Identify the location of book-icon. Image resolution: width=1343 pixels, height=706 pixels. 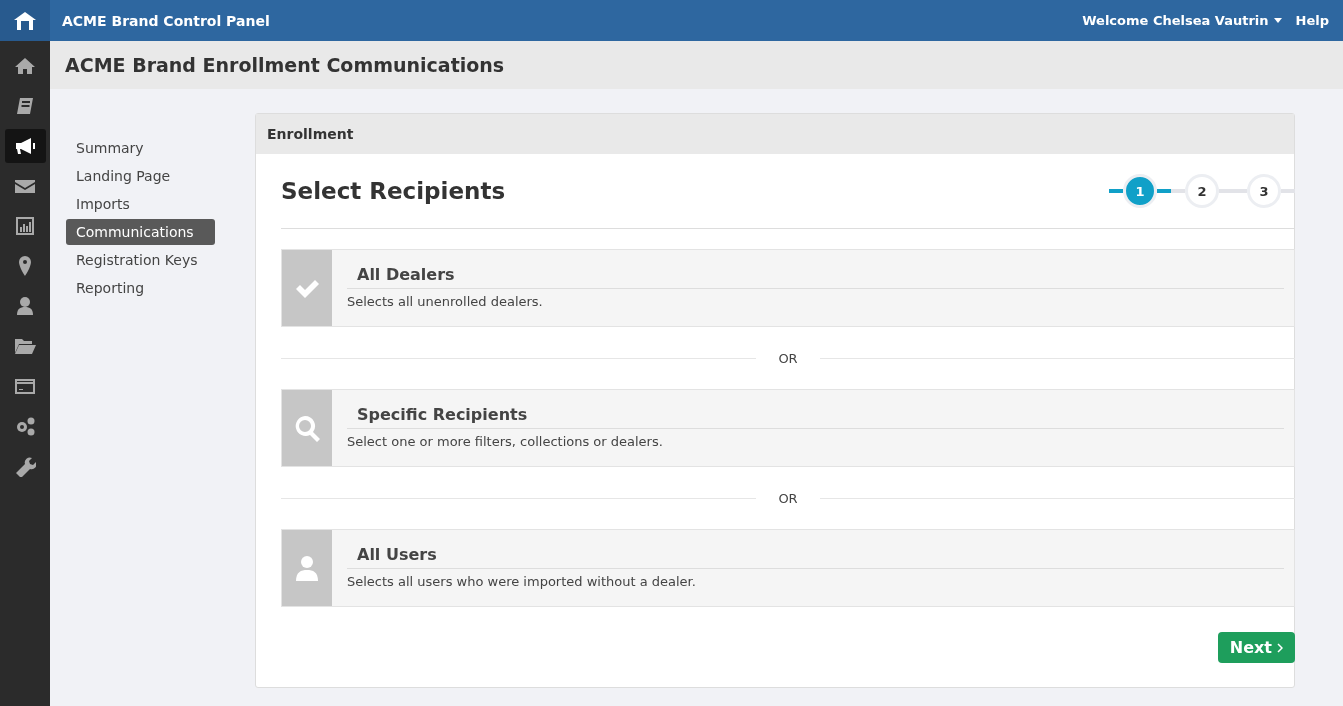
(25, 106).